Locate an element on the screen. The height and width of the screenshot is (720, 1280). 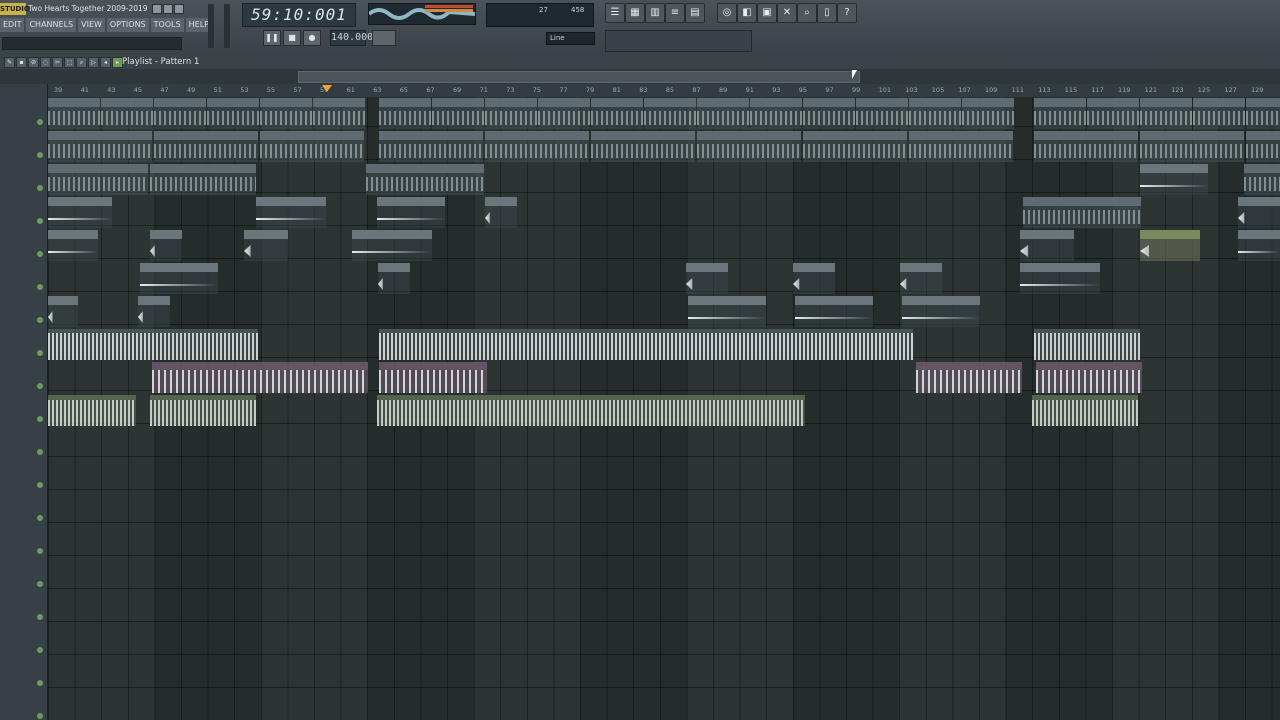
search-icon: ⌕ is located at coordinates (807, 13).